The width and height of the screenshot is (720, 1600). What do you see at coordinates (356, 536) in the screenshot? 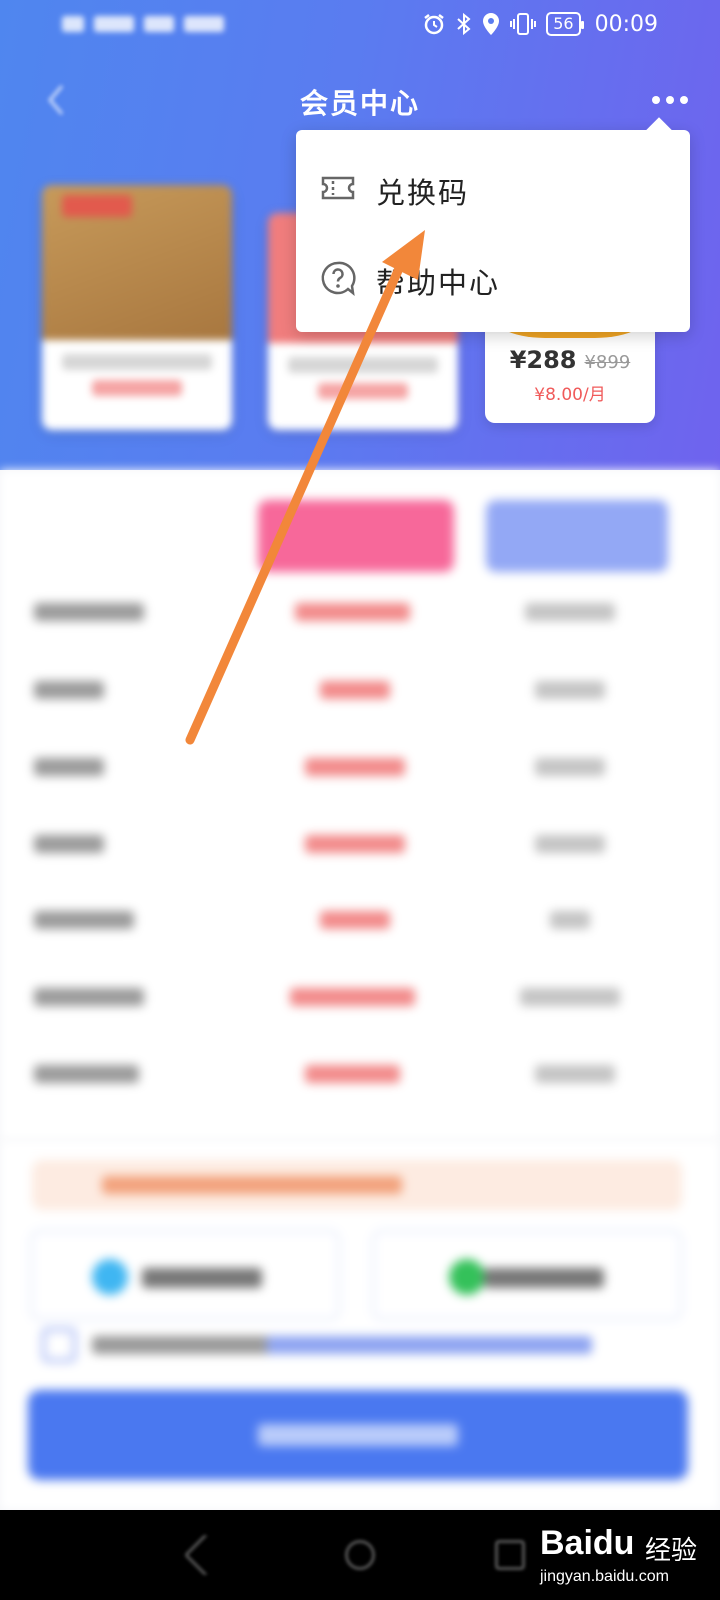
I see `vip-column-header` at bounding box center [356, 536].